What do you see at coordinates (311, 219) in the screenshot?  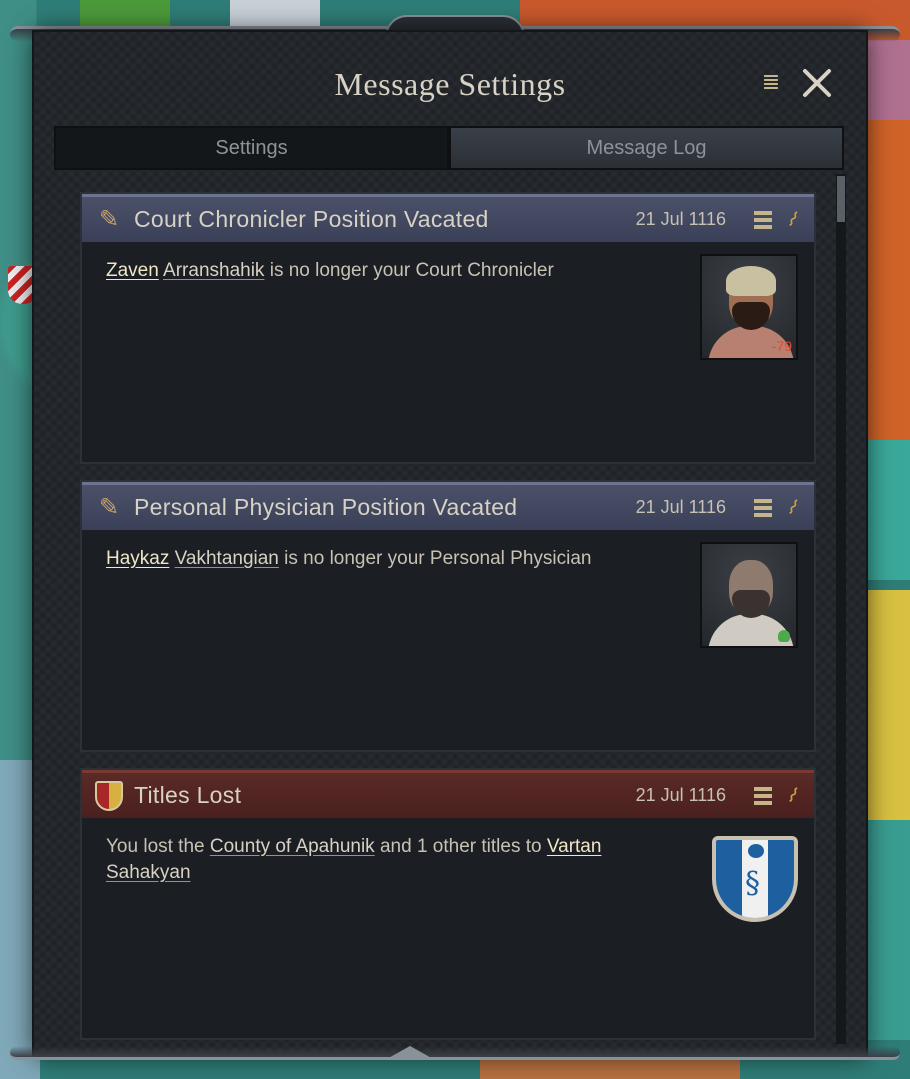 I see `message-title: Court Chronicler Position Vacated` at bounding box center [311, 219].